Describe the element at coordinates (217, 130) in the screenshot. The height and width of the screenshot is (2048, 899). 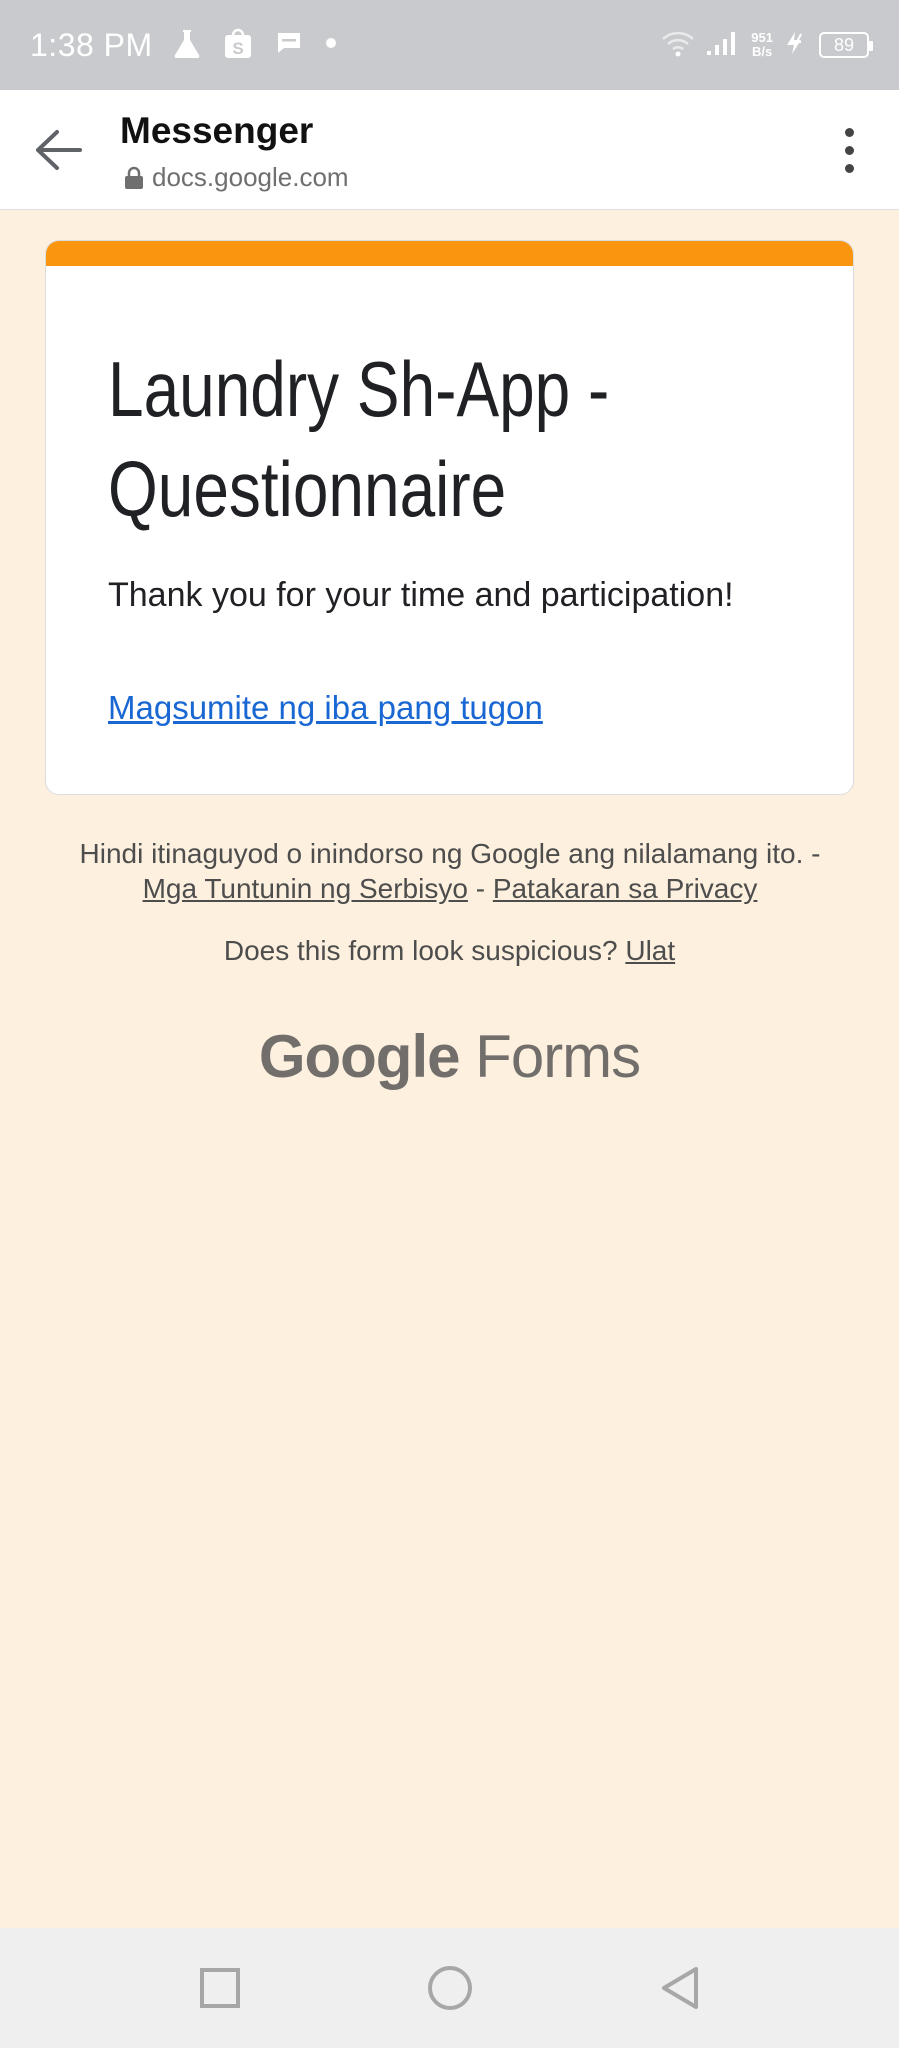
I see `app-title: Messenger` at that location.